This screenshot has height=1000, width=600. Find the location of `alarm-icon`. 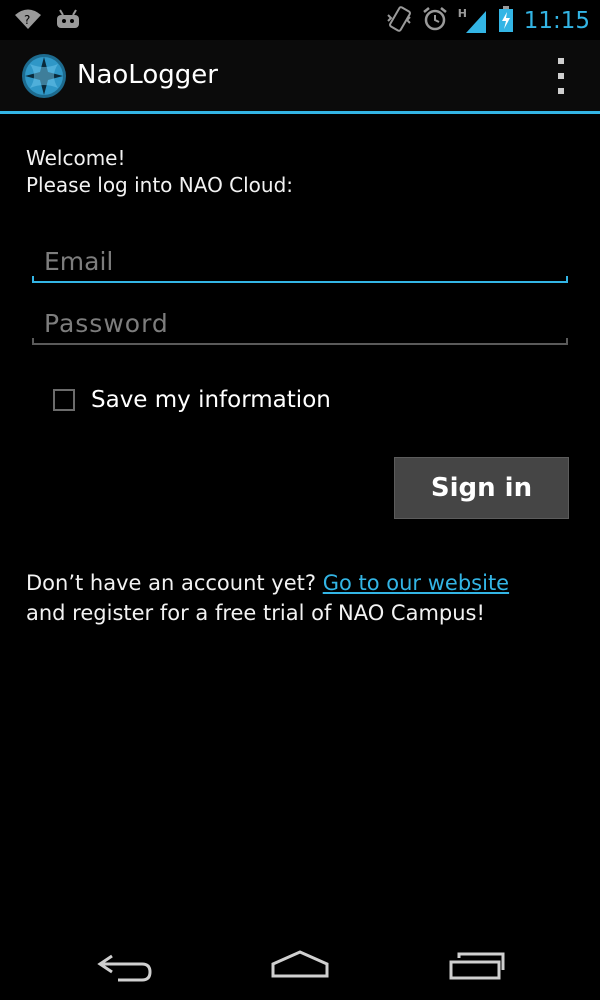

alarm-icon is located at coordinates (435, 21).